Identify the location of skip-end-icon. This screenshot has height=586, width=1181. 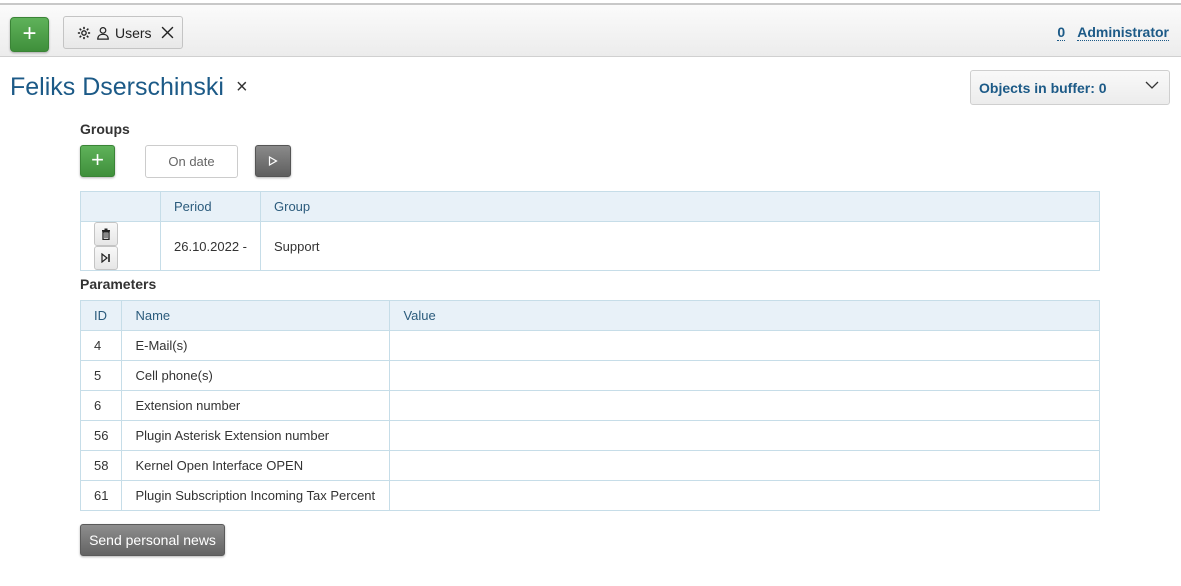
(105, 258).